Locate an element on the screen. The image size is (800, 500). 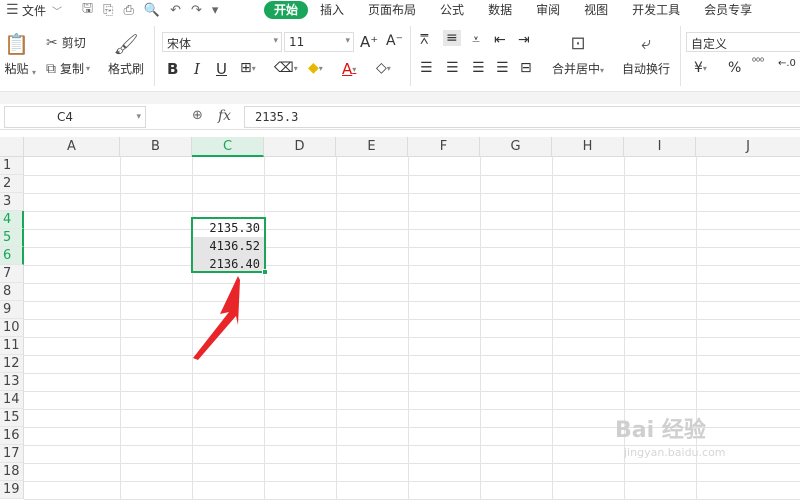
tab-developer: 开发工具 is located at coordinates (656, 10).